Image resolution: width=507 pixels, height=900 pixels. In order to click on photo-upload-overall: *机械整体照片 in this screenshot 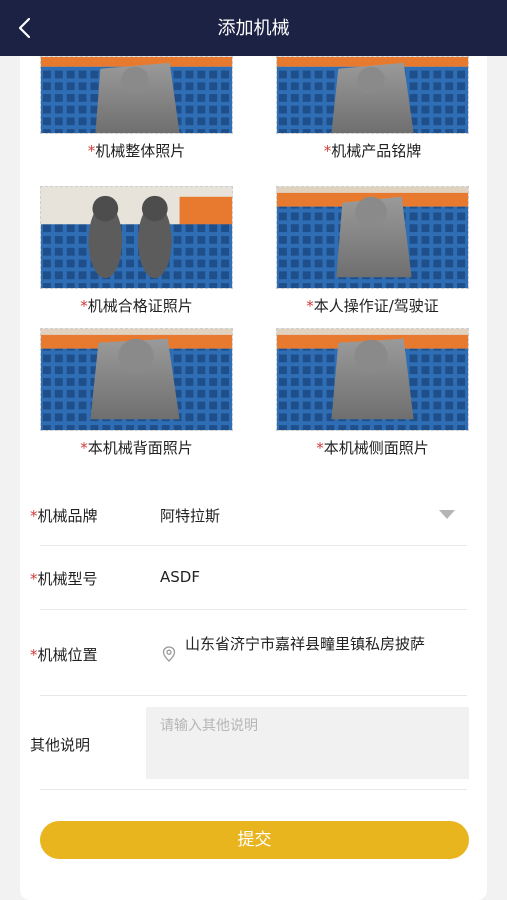, I will do `click(136, 108)`.